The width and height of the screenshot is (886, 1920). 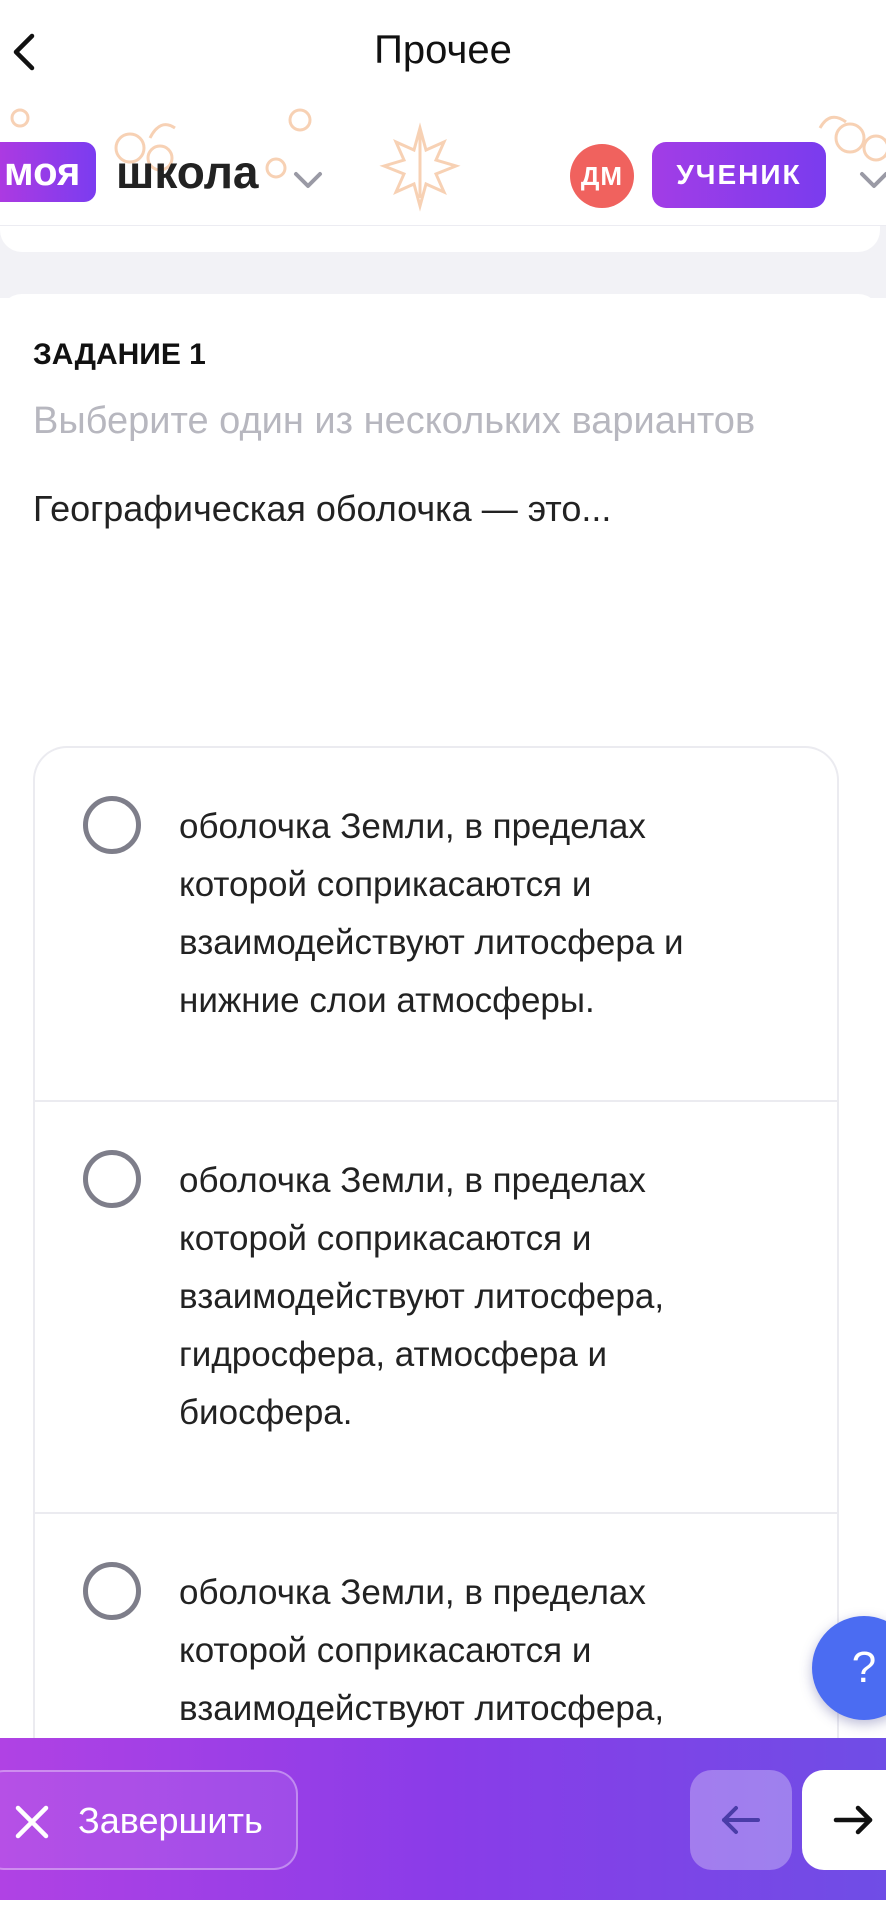 What do you see at coordinates (602, 176) in the screenshot?
I see `avatar: ДМ` at bounding box center [602, 176].